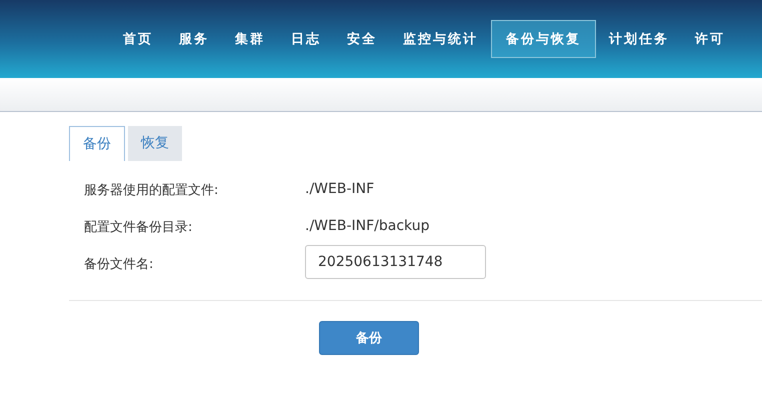  What do you see at coordinates (152, 190) in the screenshot?
I see `field-label: 服务器使用的配置文件:` at bounding box center [152, 190].